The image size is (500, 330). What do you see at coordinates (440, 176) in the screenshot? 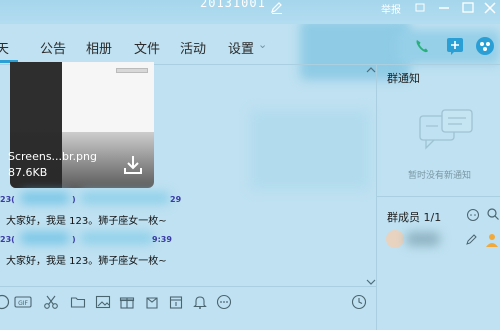
I see `no-notice-text: 暂时没有新通知` at bounding box center [440, 176].